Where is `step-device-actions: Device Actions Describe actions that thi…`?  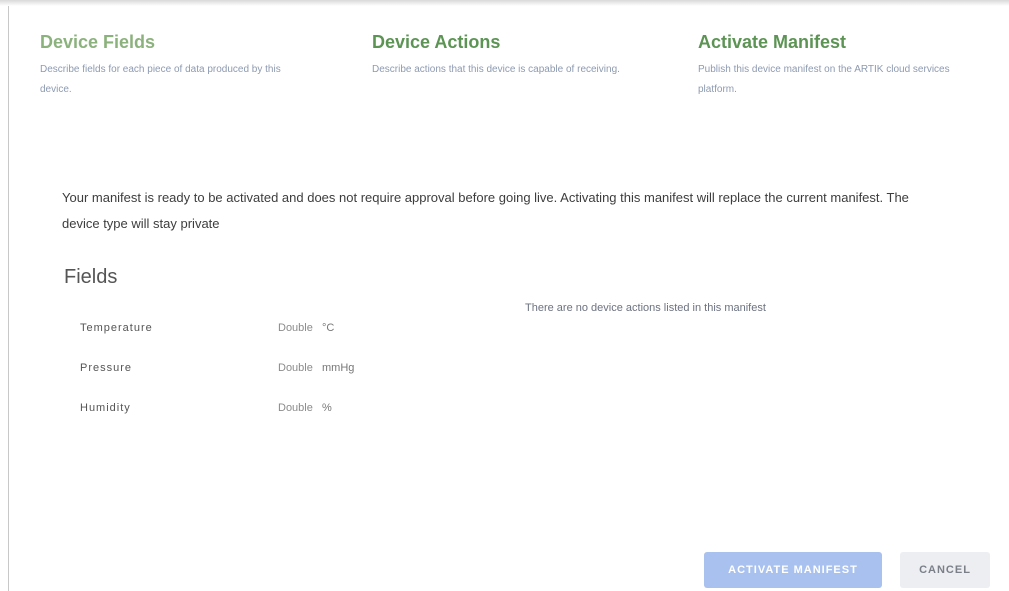 step-device-actions: Device Actions Describe actions that thi… is located at coordinates (507, 55).